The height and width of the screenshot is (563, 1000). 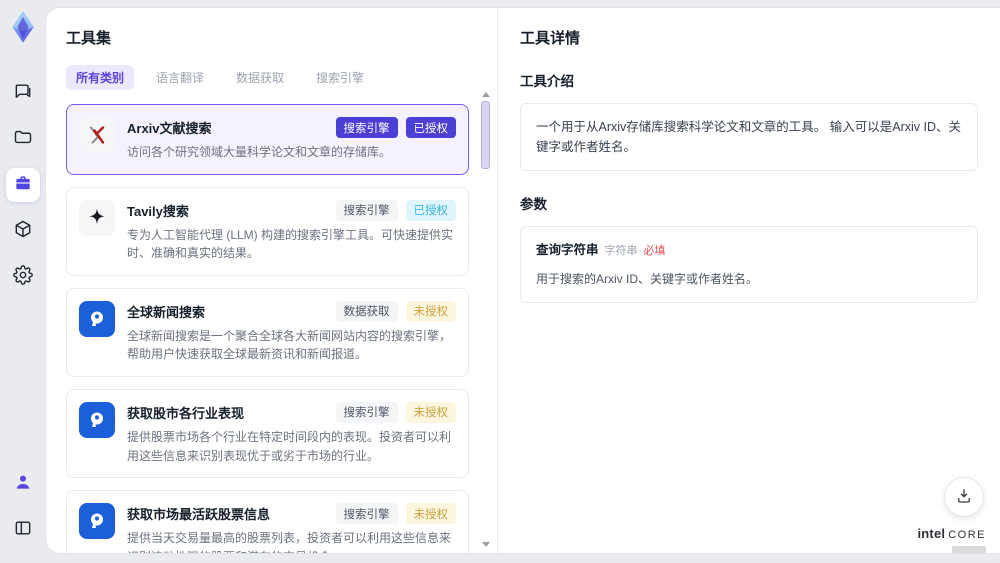 What do you see at coordinates (366, 311) in the screenshot?
I see `category-badge: 数据获取` at bounding box center [366, 311].